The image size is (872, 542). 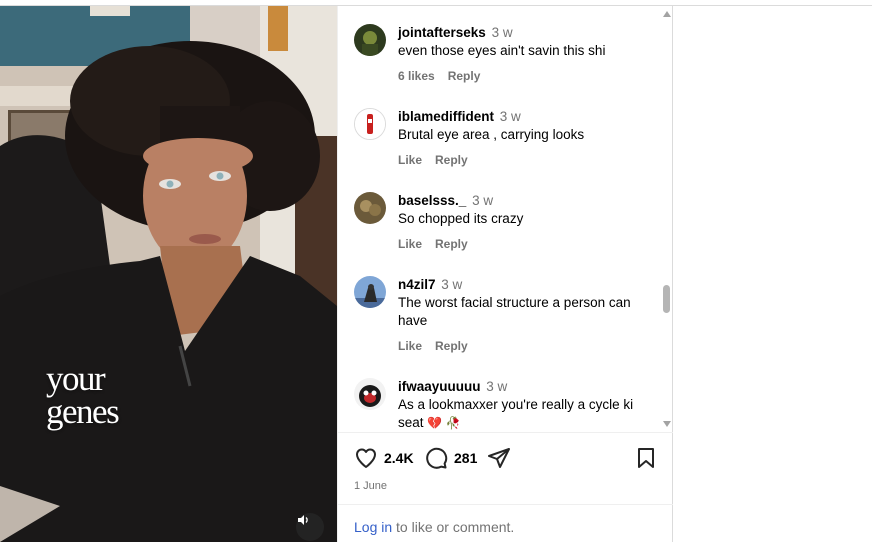 What do you see at coordinates (453, 527) in the screenshot?
I see `login-prompt-text: to like or comment.` at bounding box center [453, 527].